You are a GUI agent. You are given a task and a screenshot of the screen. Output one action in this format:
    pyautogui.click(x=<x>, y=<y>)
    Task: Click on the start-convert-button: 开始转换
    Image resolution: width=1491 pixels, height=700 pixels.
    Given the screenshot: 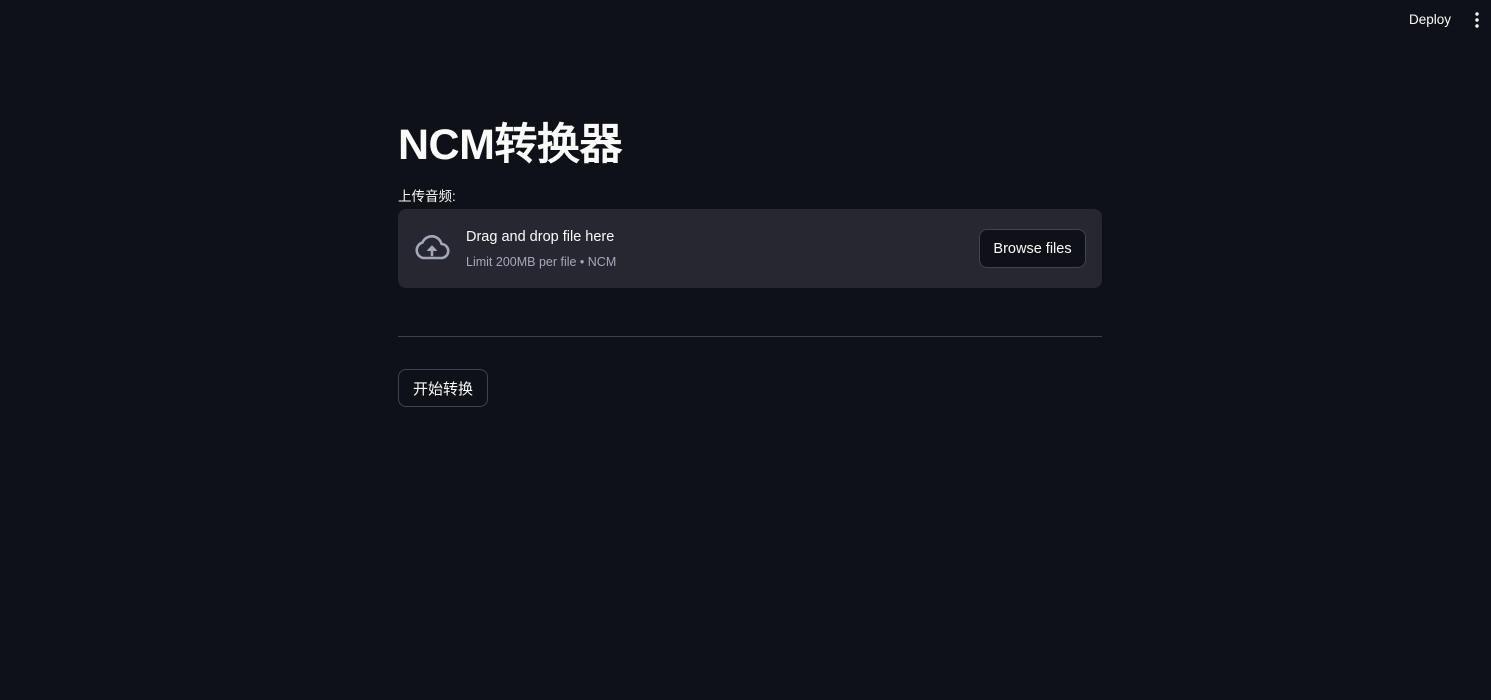 What is the action you would take?
    pyautogui.click(x=443, y=388)
    